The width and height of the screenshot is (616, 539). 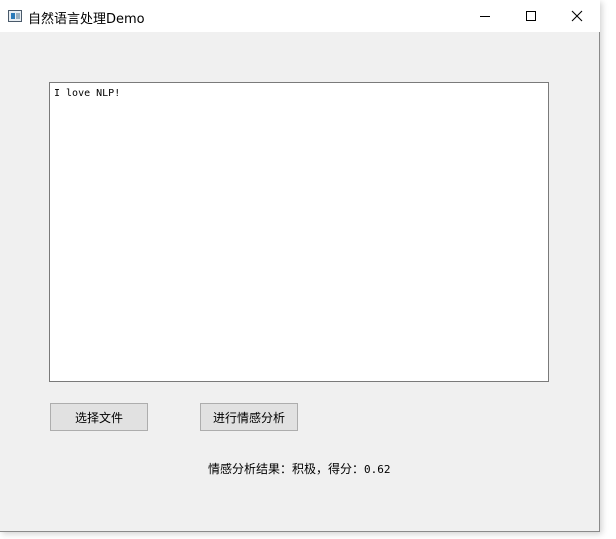 What do you see at coordinates (15, 16) in the screenshot?
I see `app-window-icon` at bounding box center [15, 16].